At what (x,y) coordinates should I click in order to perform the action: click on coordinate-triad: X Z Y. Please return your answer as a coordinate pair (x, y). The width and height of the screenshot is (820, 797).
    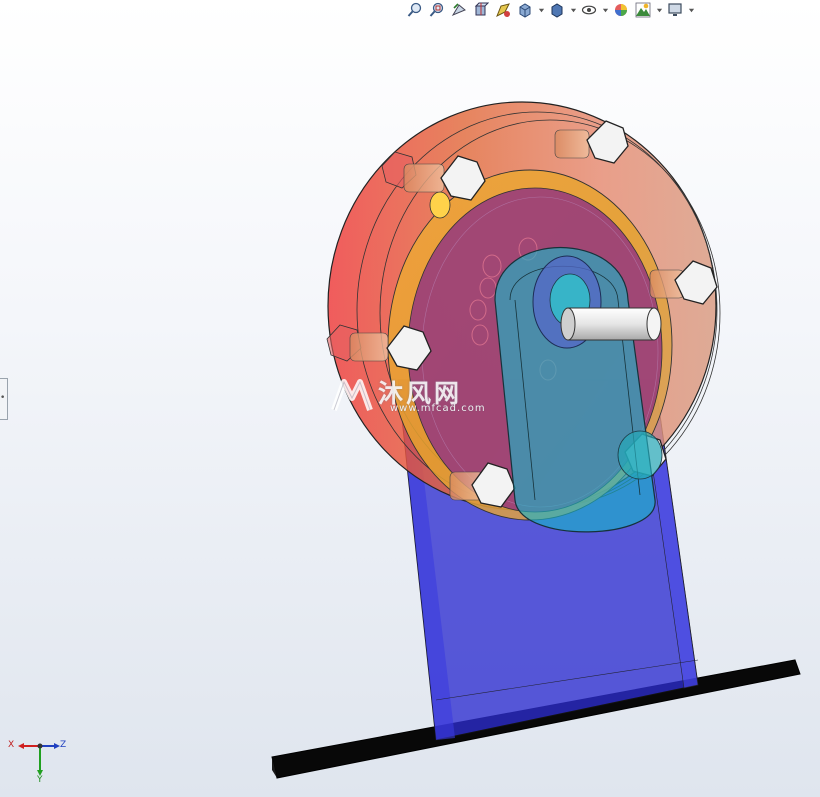
    Looking at the image, I should click on (38, 763).